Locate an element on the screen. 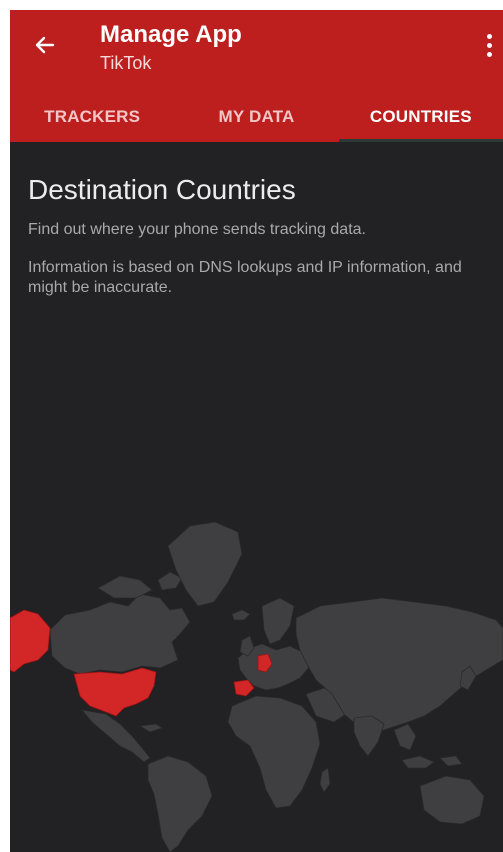 The height and width of the screenshot is (852, 503). tab-bar: TRACKERS MY DATA COUNTRIES is located at coordinates (256, 117).